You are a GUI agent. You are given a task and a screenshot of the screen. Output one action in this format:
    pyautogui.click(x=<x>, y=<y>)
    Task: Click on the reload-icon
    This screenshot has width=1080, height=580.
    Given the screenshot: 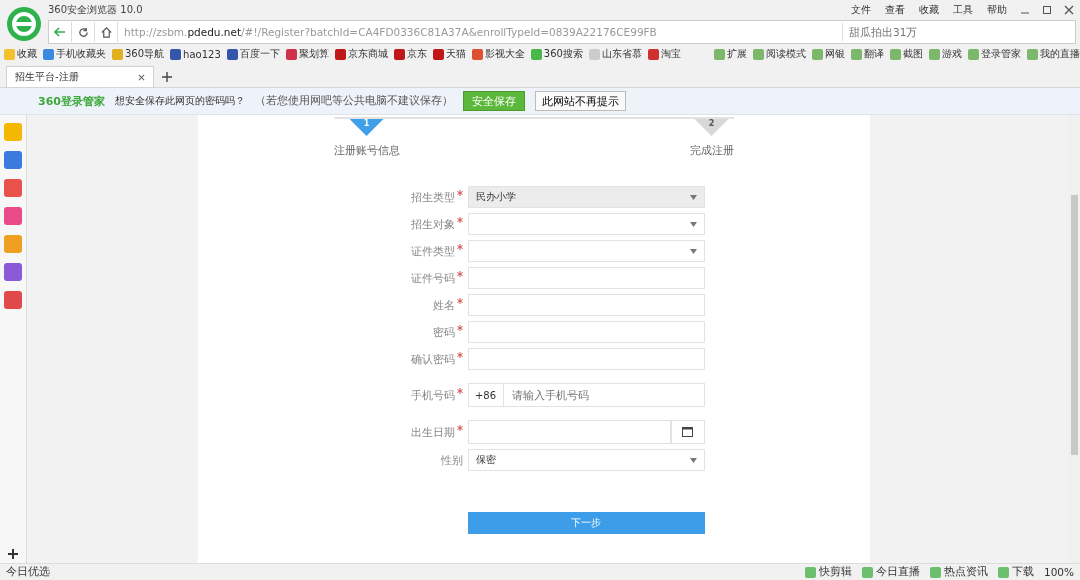 What is the action you would take?
    pyautogui.click(x=83, y=32)
    